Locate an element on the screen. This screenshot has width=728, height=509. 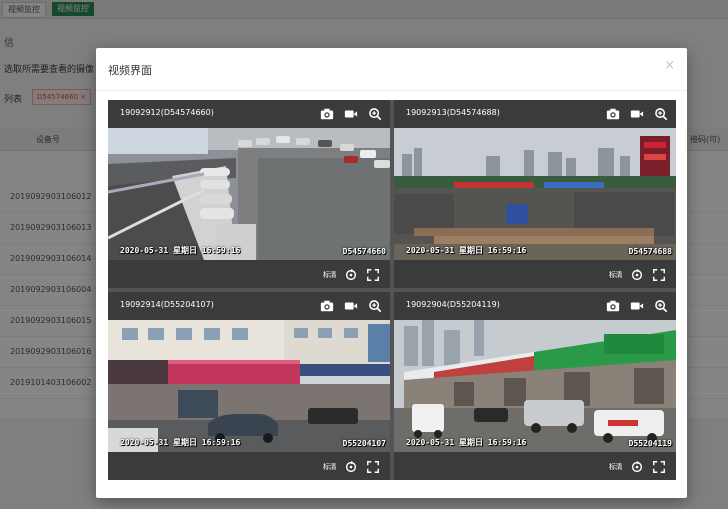
tile-toolbar: 19092912(D54574660) is located at coordinates (249, 114).